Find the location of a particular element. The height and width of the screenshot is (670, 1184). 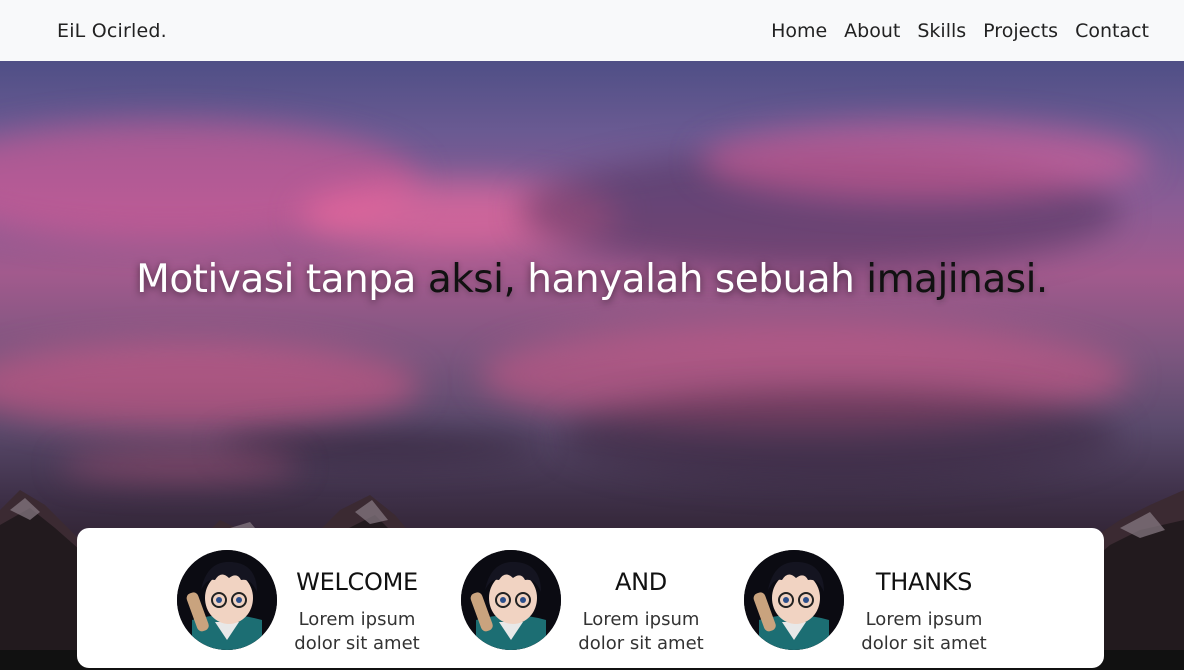

nav-link-skills: Skills is located at coordinates (941, 31).